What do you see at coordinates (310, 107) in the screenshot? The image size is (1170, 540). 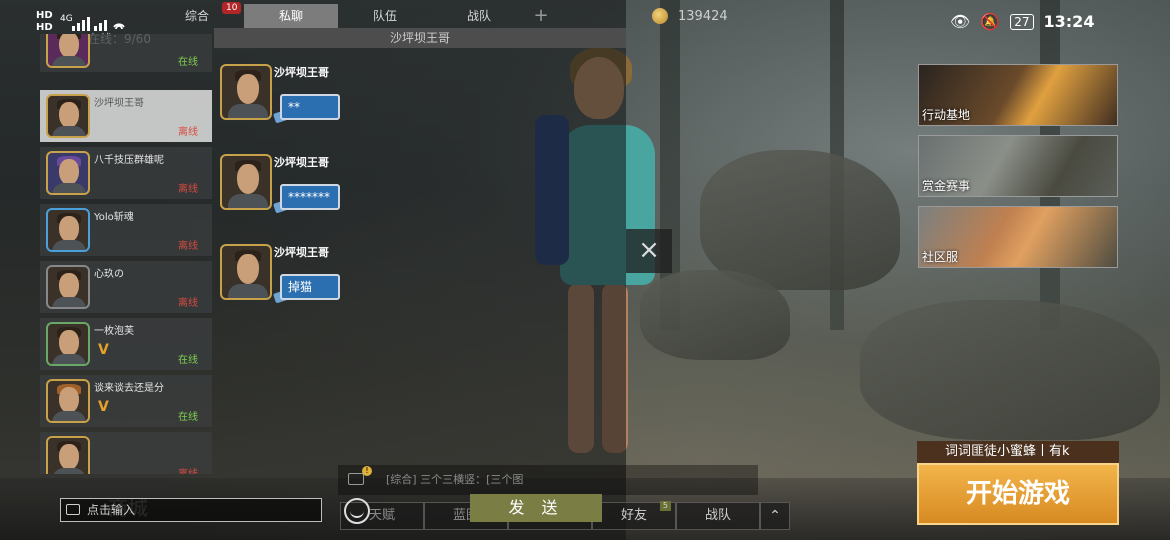 I see `message-bubble: **` at bounding box center [310, 107].